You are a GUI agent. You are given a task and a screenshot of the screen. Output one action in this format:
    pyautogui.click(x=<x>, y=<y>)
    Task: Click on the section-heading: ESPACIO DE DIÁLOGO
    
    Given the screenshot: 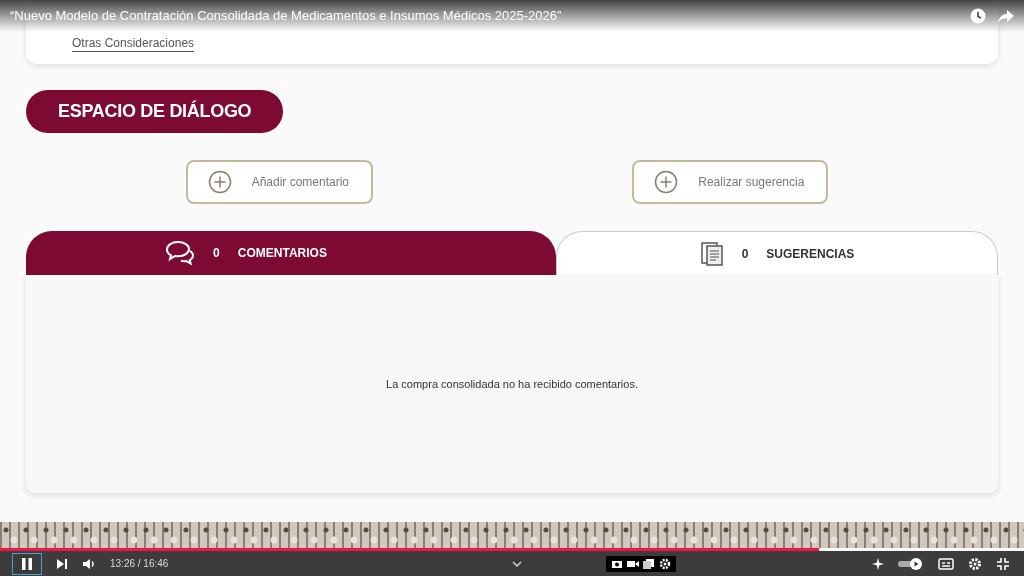 What is the action you would take?
    pyautogui.click(x=155, y=111)
    